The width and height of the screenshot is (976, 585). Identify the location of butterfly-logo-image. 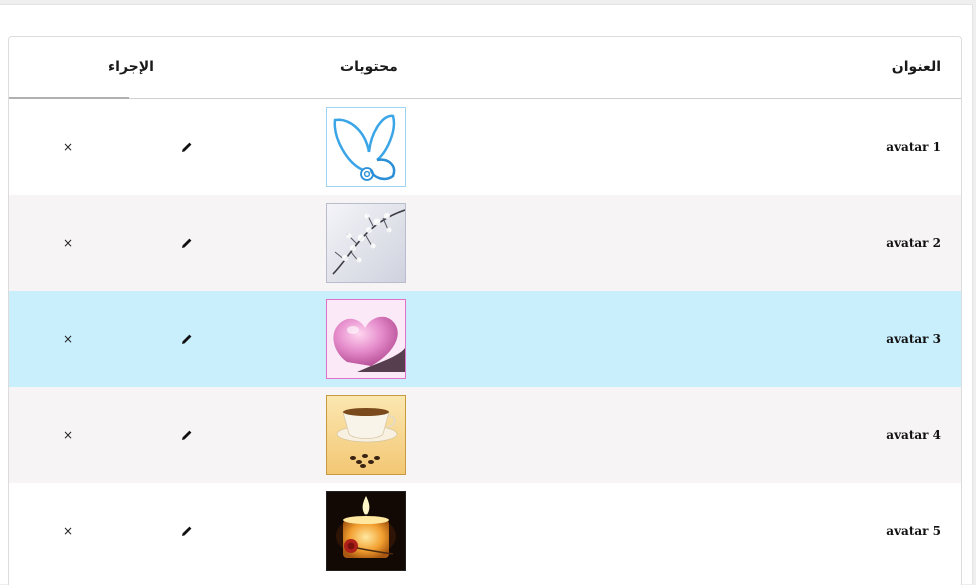
(366, 147).